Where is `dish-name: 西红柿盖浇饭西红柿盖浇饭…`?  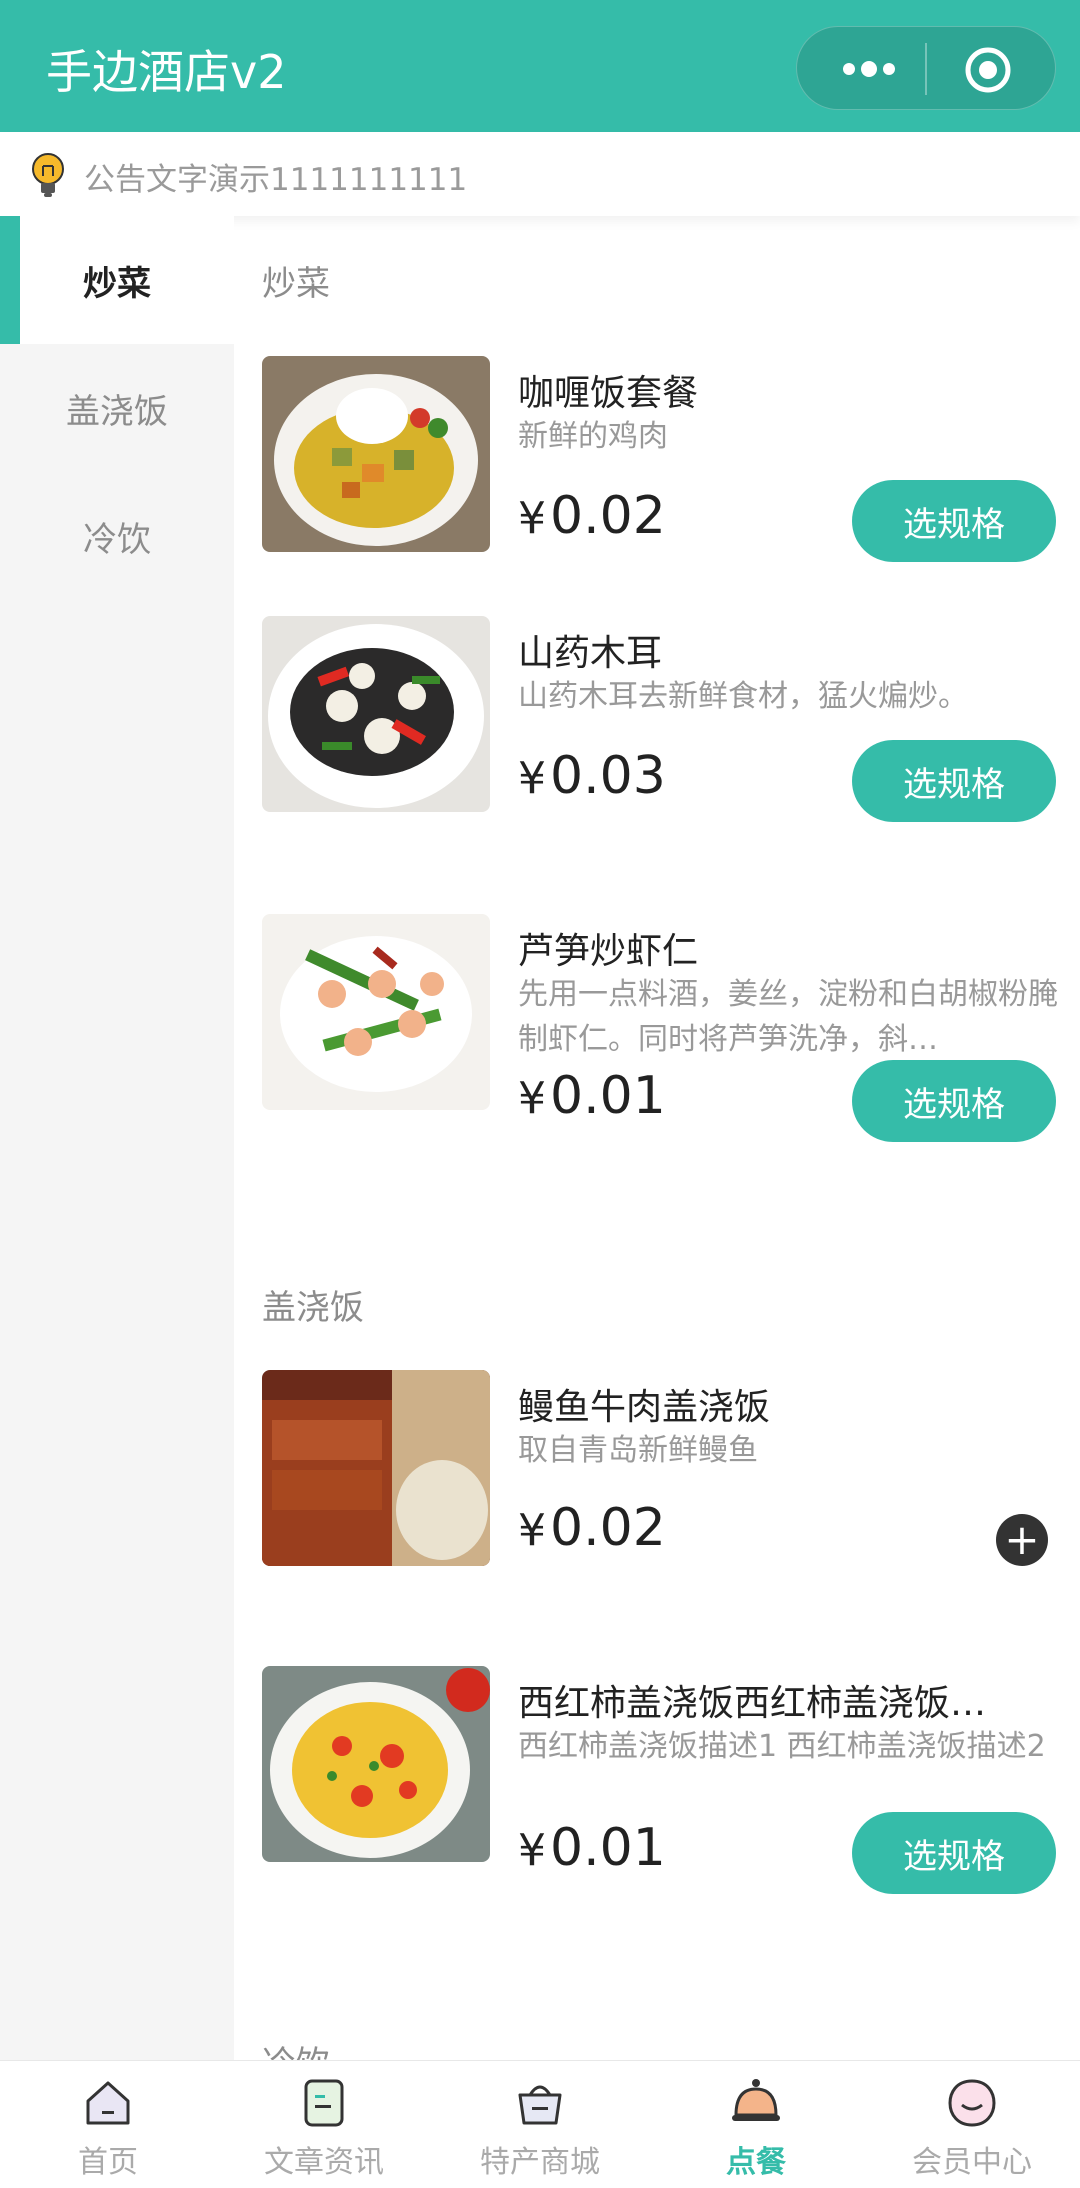 dish-name: 西红柿盖浇饭西红柿盖浇饭… is located at coordinates (752, 1703).